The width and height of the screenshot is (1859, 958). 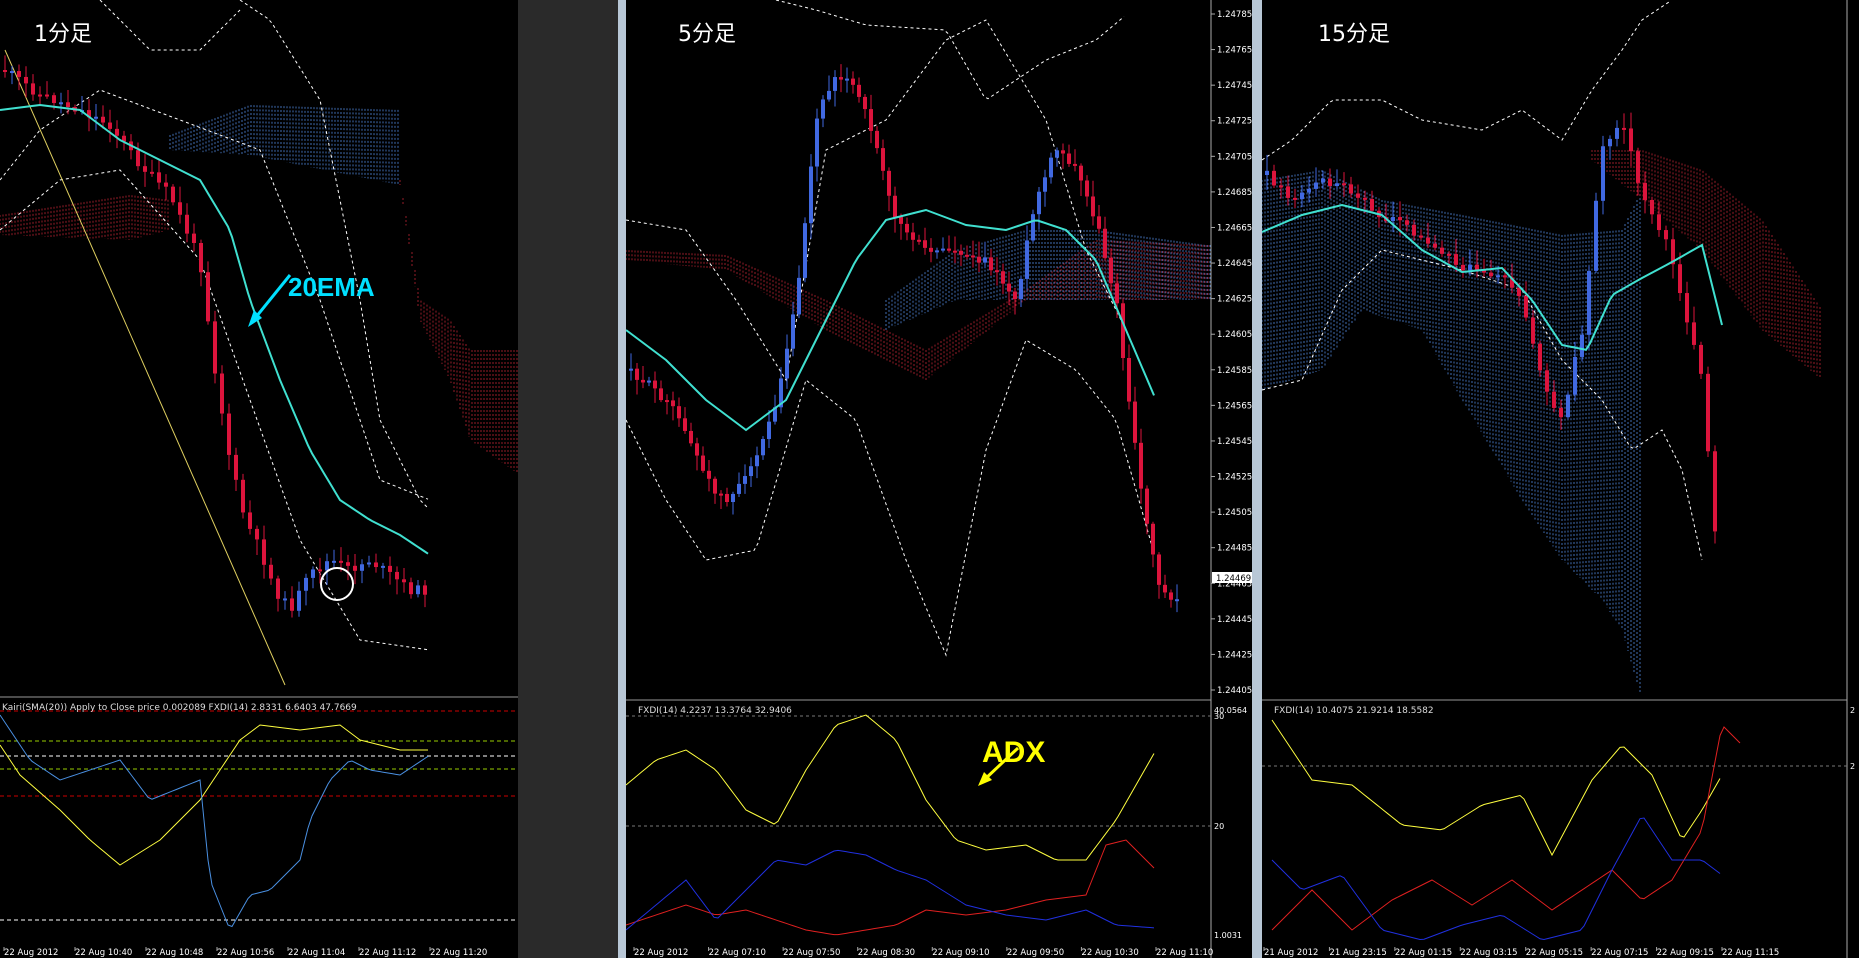 I want to click on time-label: 22 Aug 09:10, so click(x=960, y=953).